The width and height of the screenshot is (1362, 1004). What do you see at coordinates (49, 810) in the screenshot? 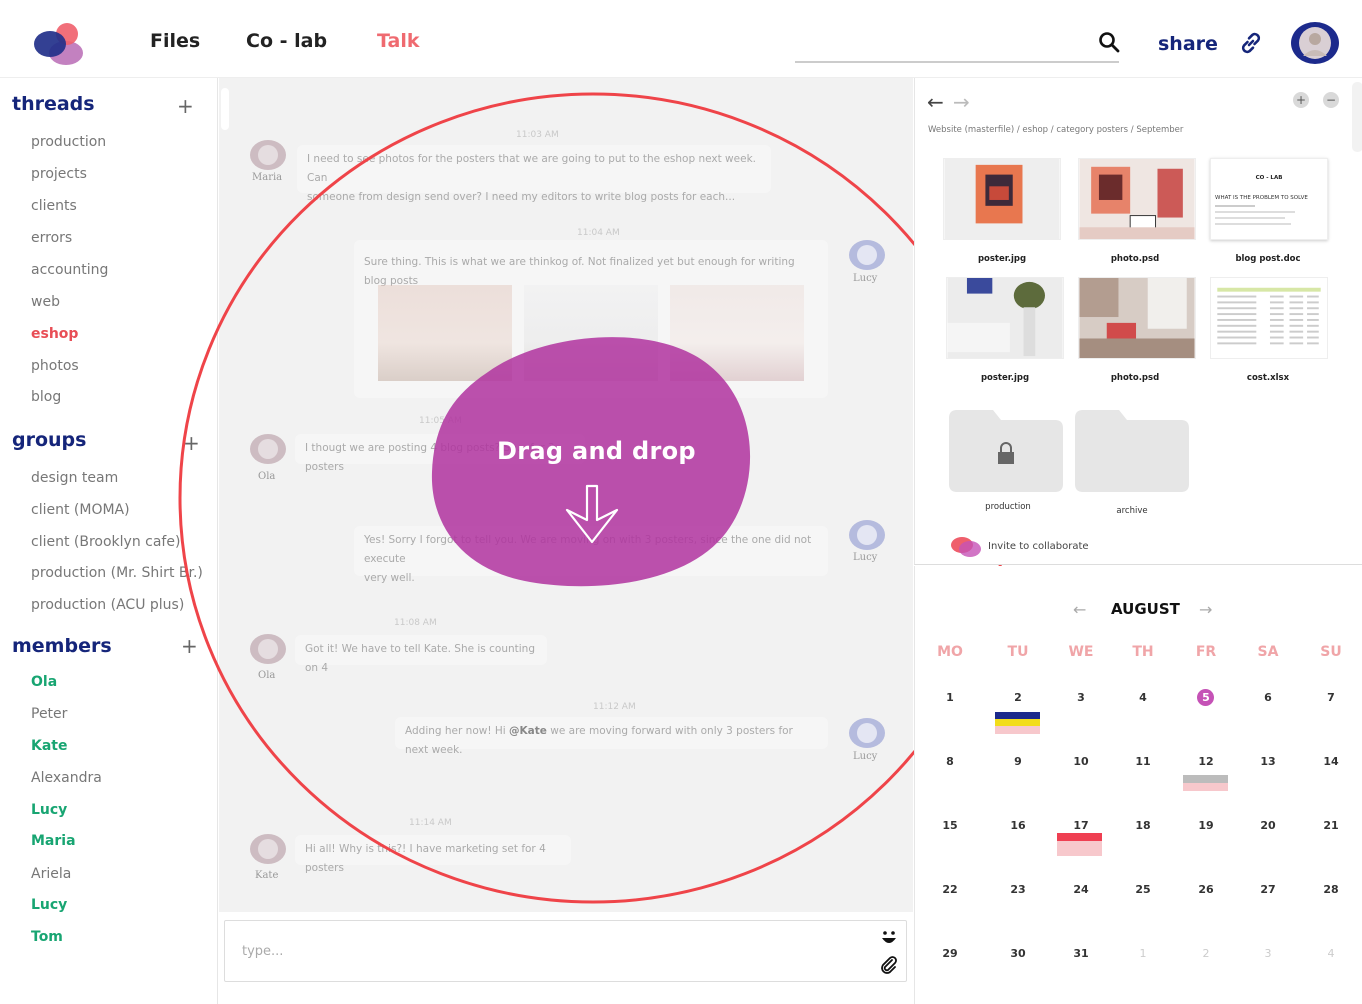
I see `member-lucy: Lucy` at bounding box center [49, 810].